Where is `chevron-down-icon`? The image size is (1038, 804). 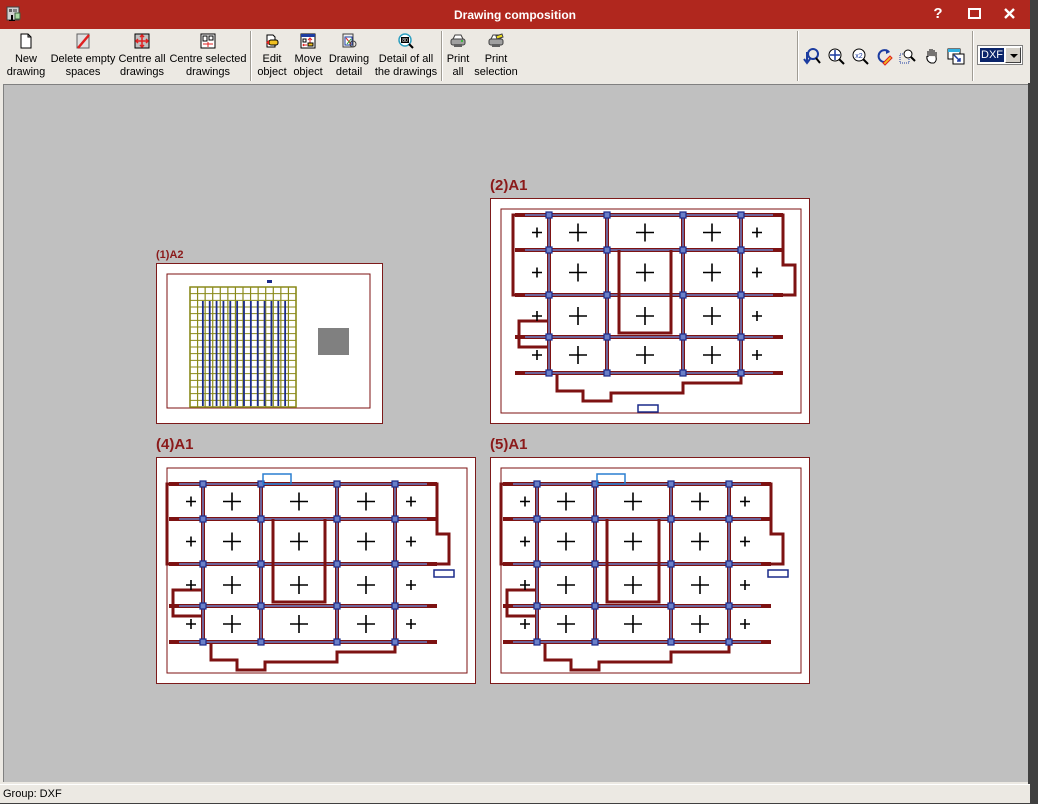
chevron-down-icon is located at coordinates (1013, 55).